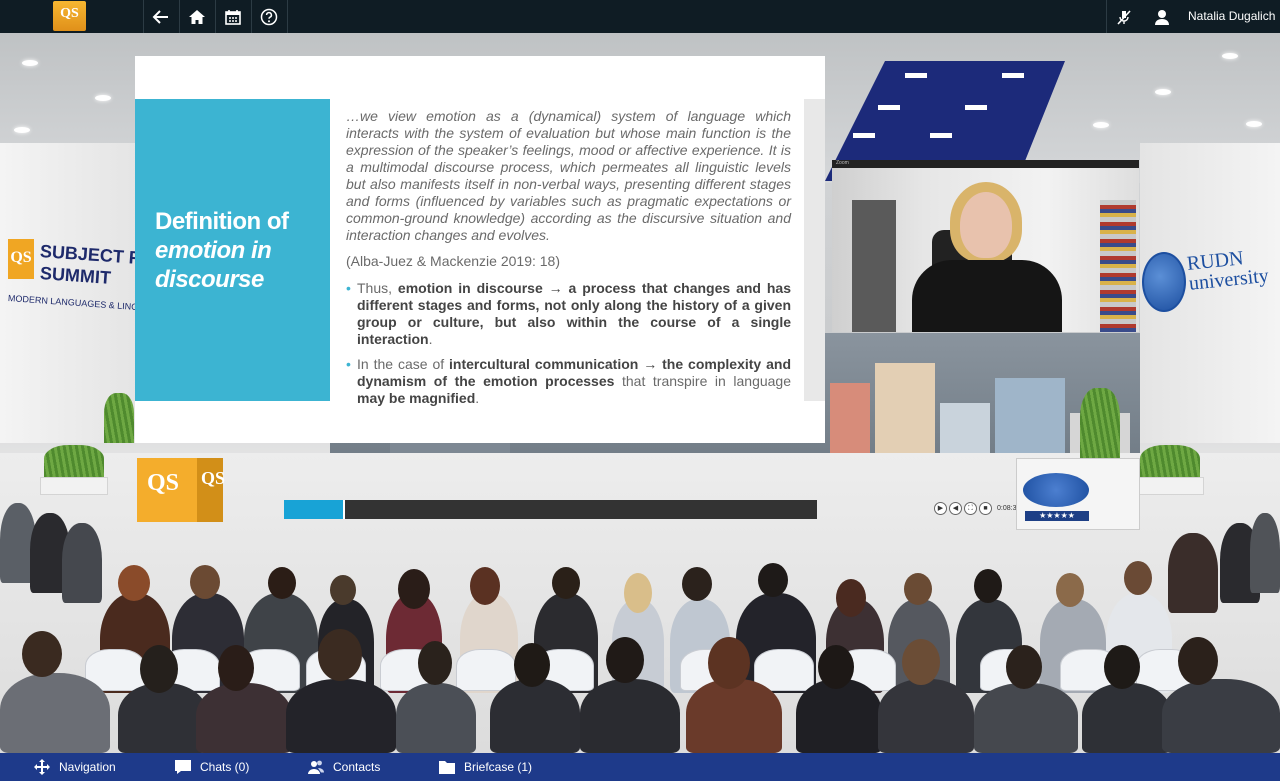 This screenshot has height=781, width=1280. Describe the element at coordinates (287, 16) in the screenshot. I see `divider` at that location.